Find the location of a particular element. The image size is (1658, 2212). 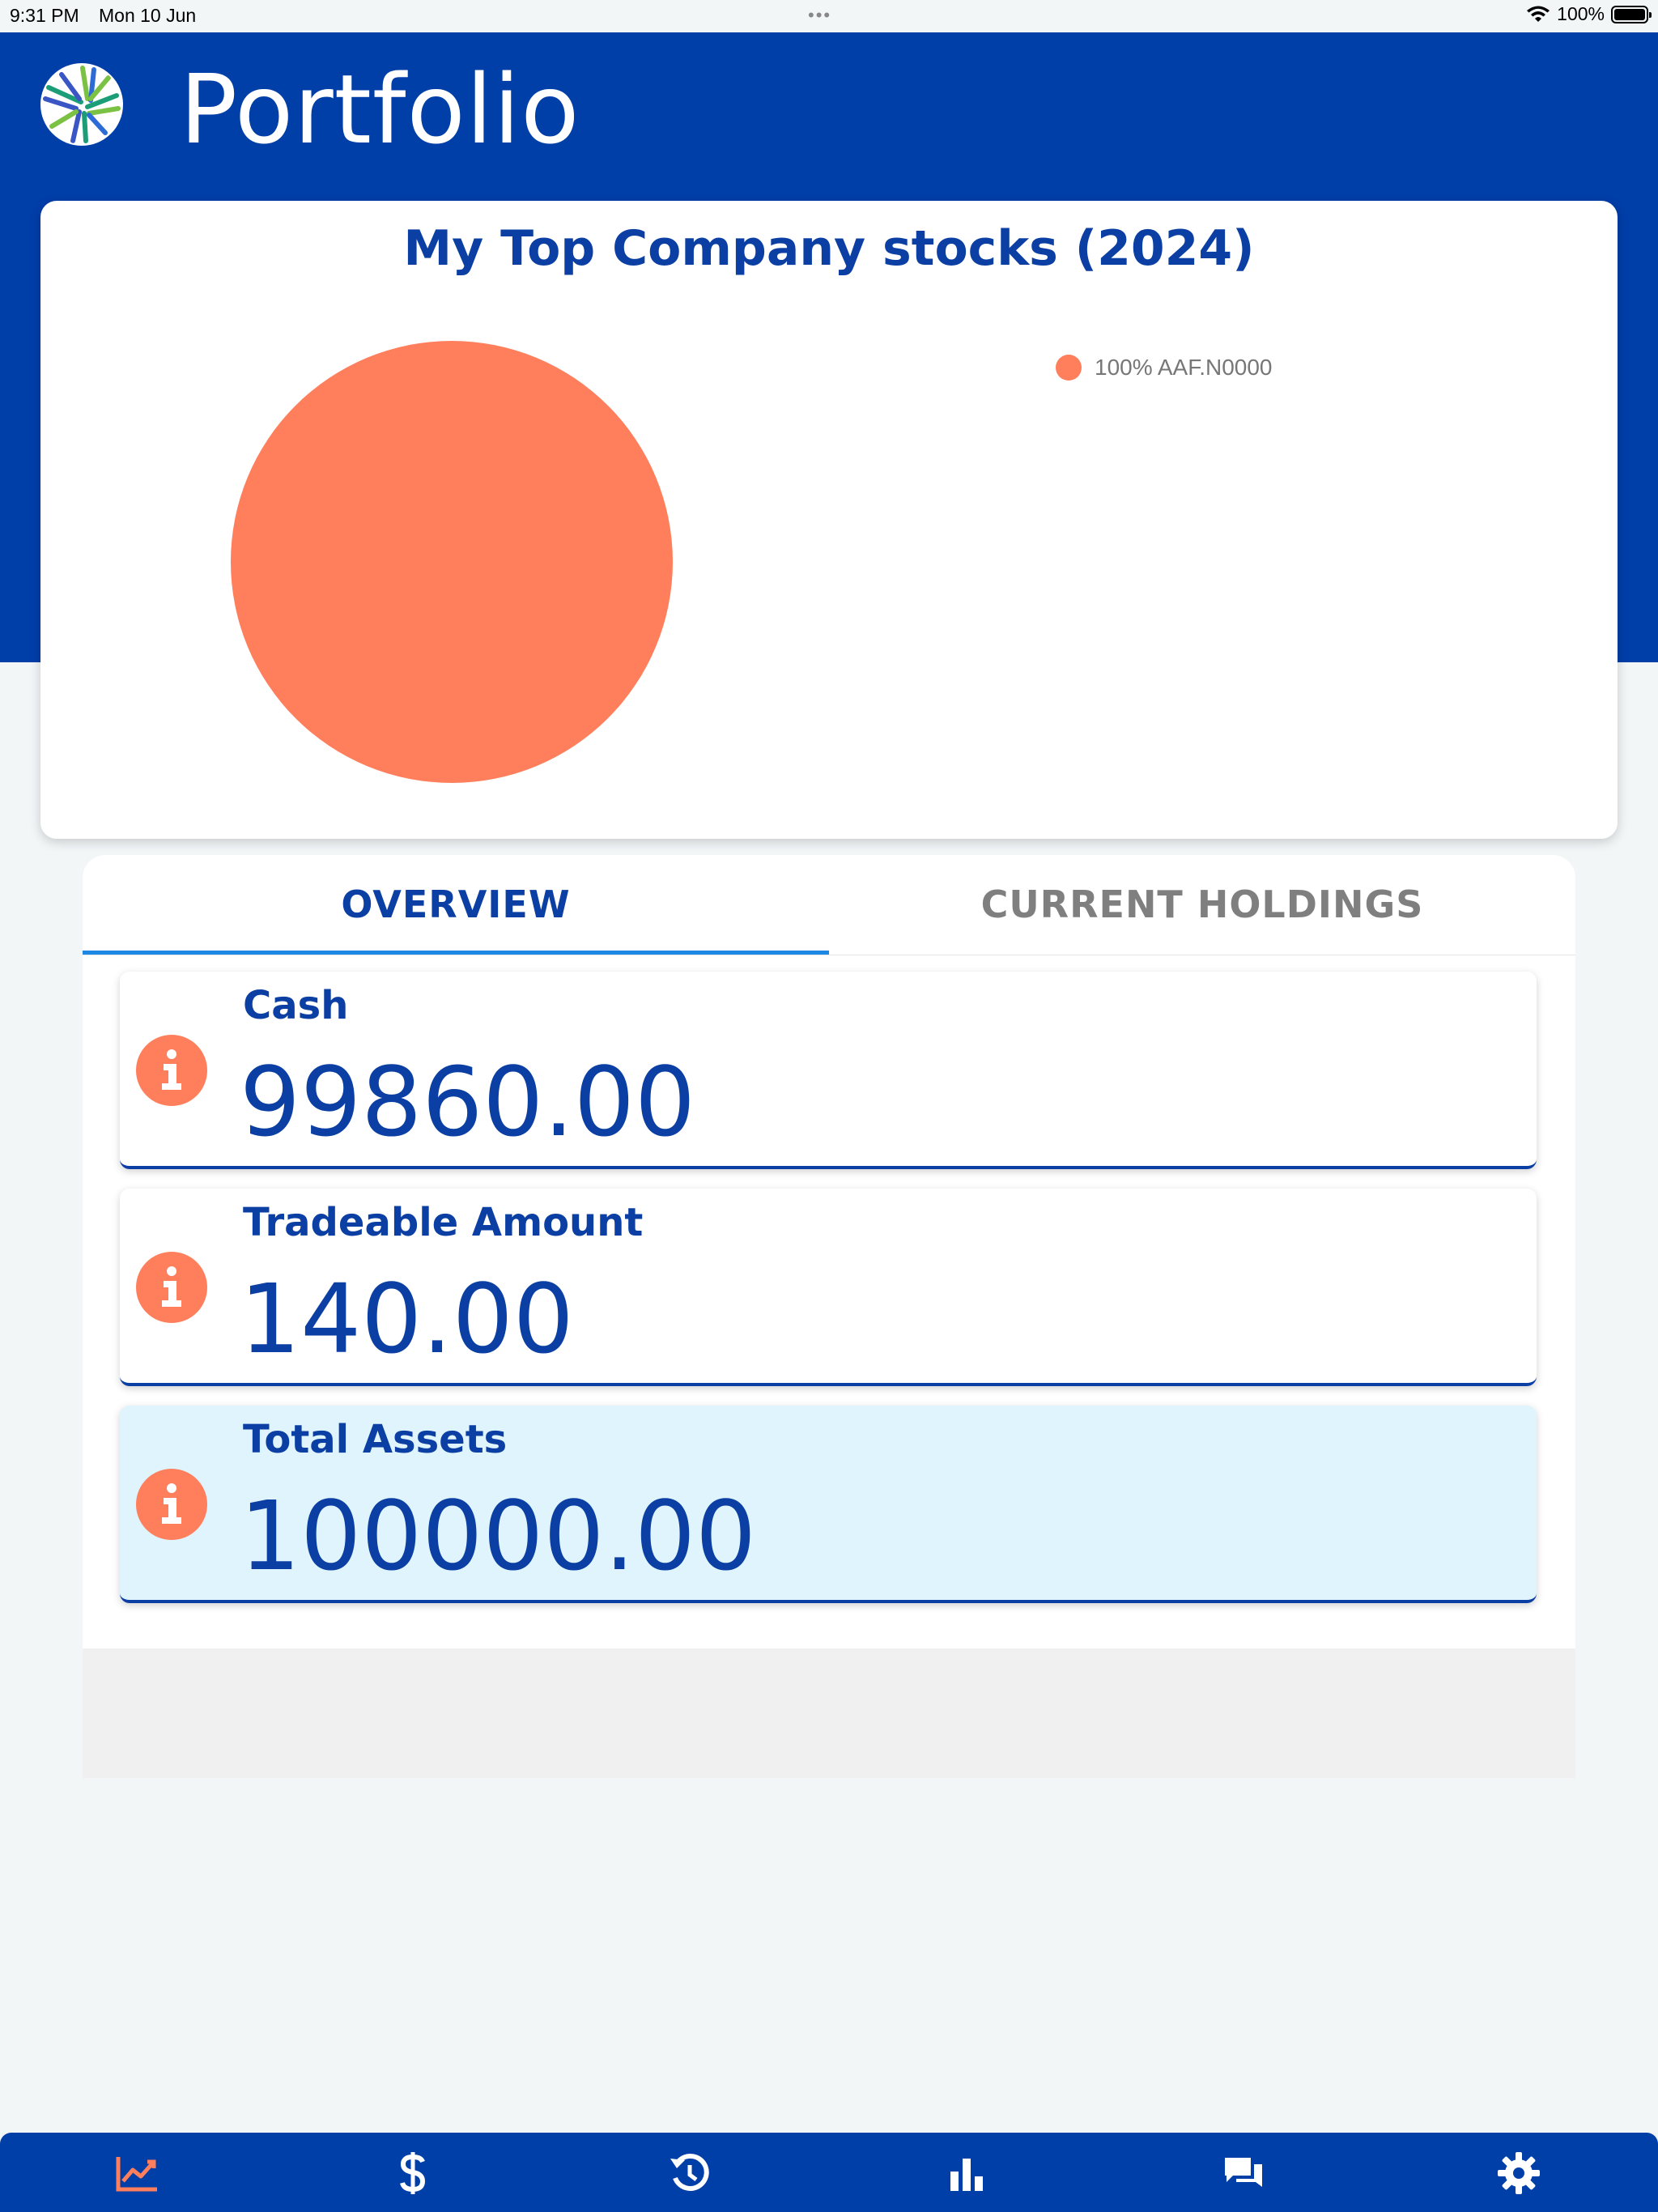

nav-bar-chart-icon is located at coordinates (966, 2173).